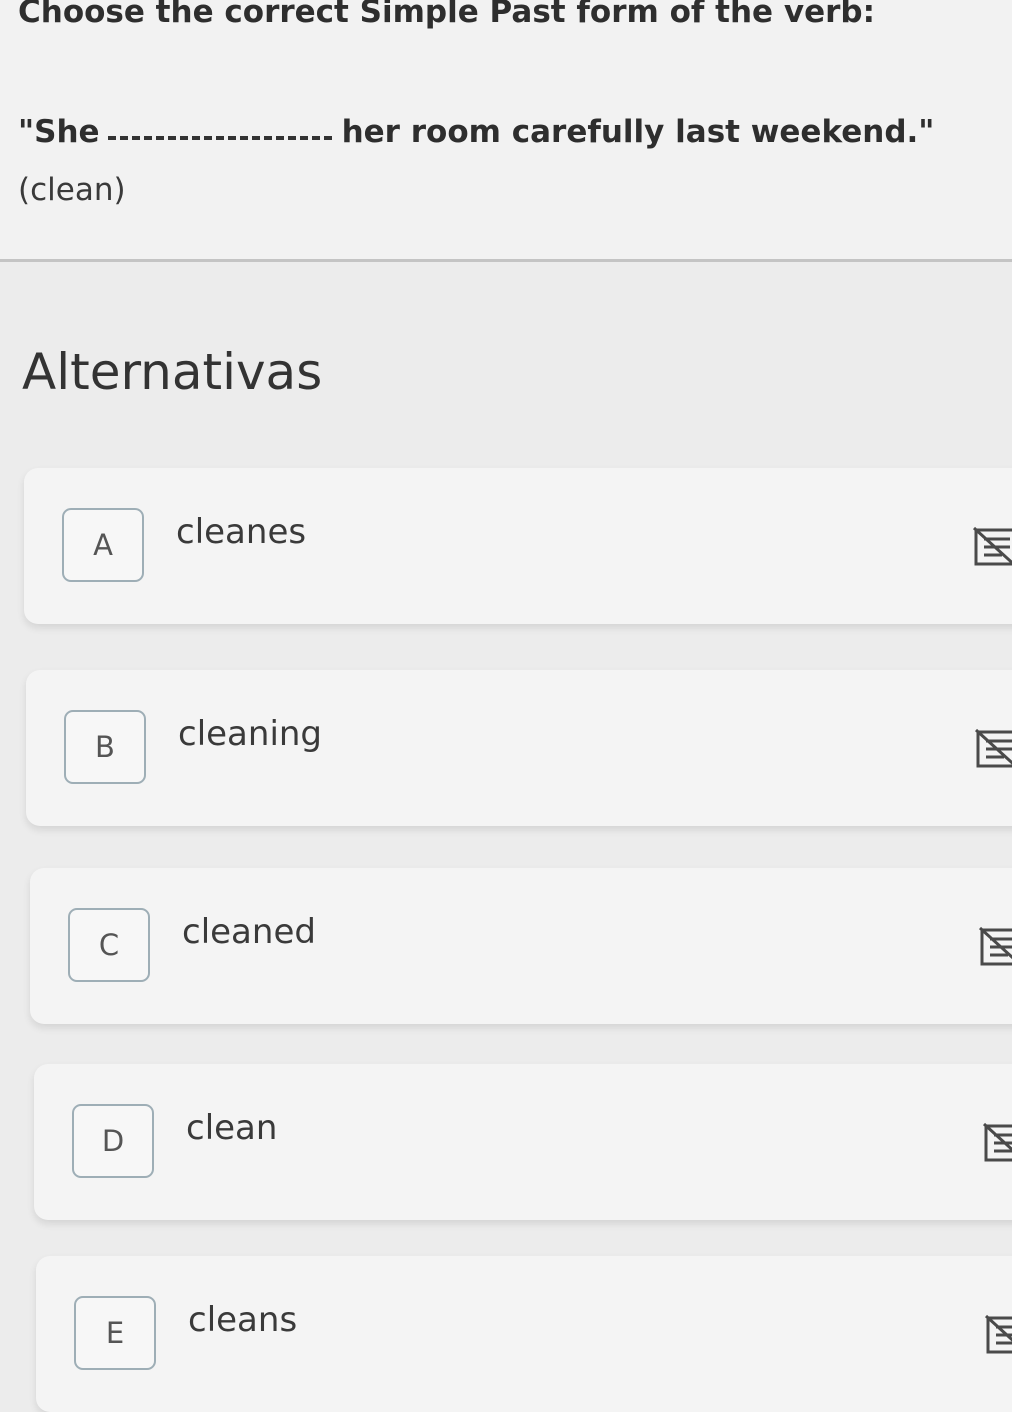  What do you see at coordinates (519, 748) in the screenshot?
I see `option-b: B cleaning` at bounding box center [519, 748].